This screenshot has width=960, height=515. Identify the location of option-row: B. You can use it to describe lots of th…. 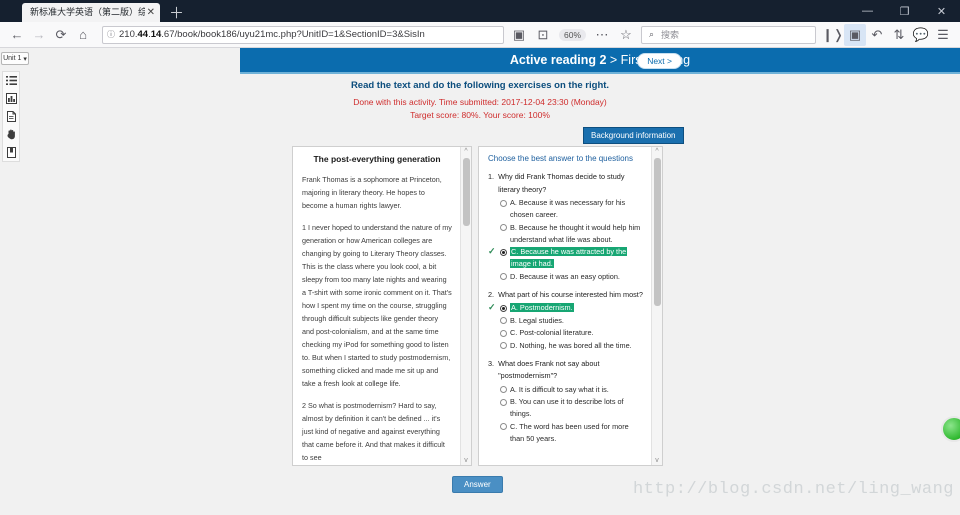
(565, 408).